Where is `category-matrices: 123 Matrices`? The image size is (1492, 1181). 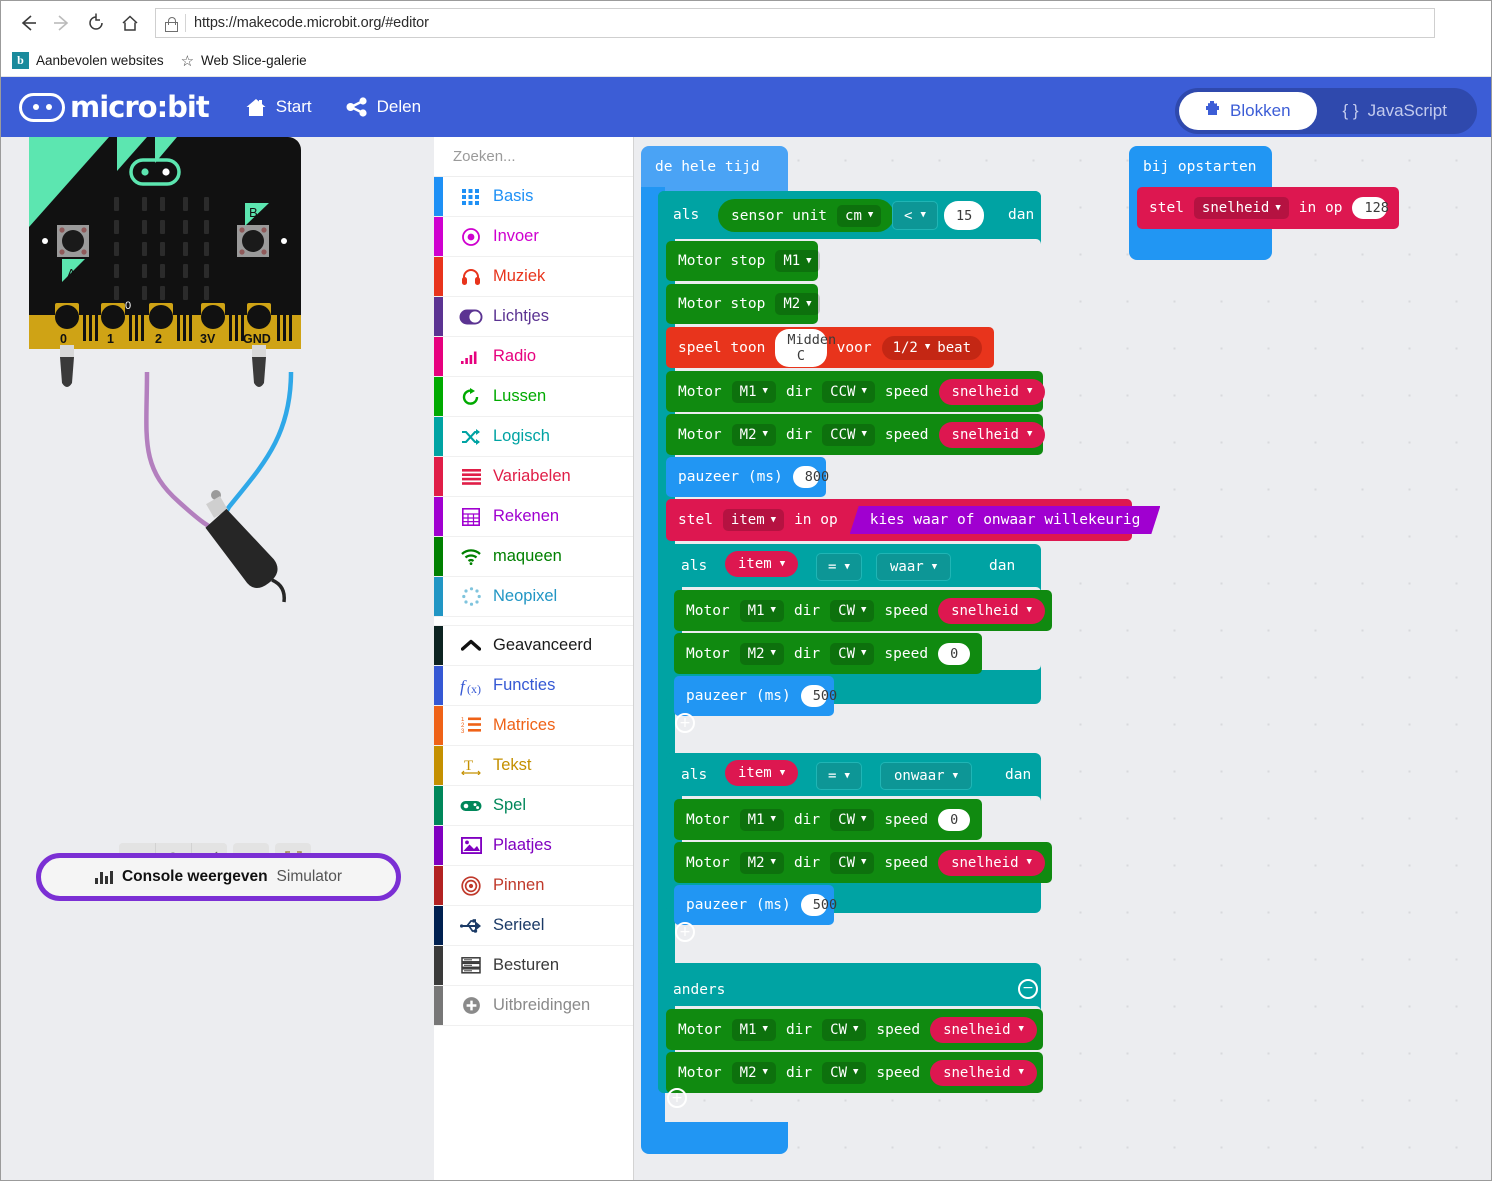 category-matrices: 123 Matrices is located at coordinates (533, 726).